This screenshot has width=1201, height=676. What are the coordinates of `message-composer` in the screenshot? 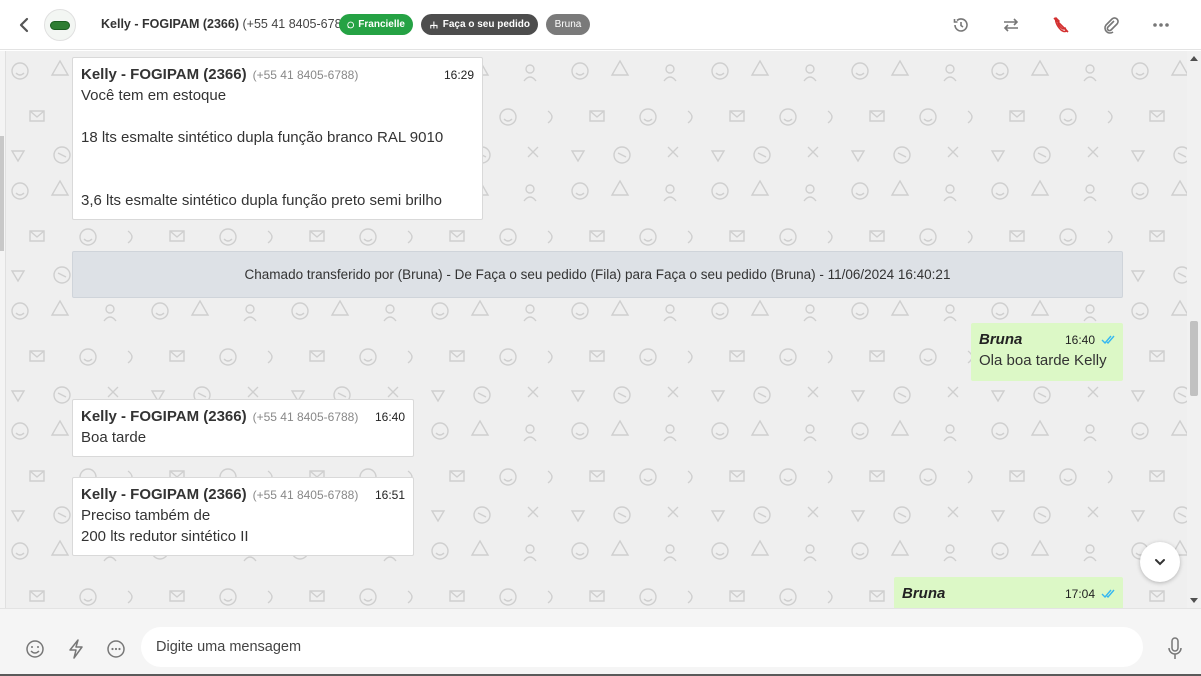 It's located at (600, 642).